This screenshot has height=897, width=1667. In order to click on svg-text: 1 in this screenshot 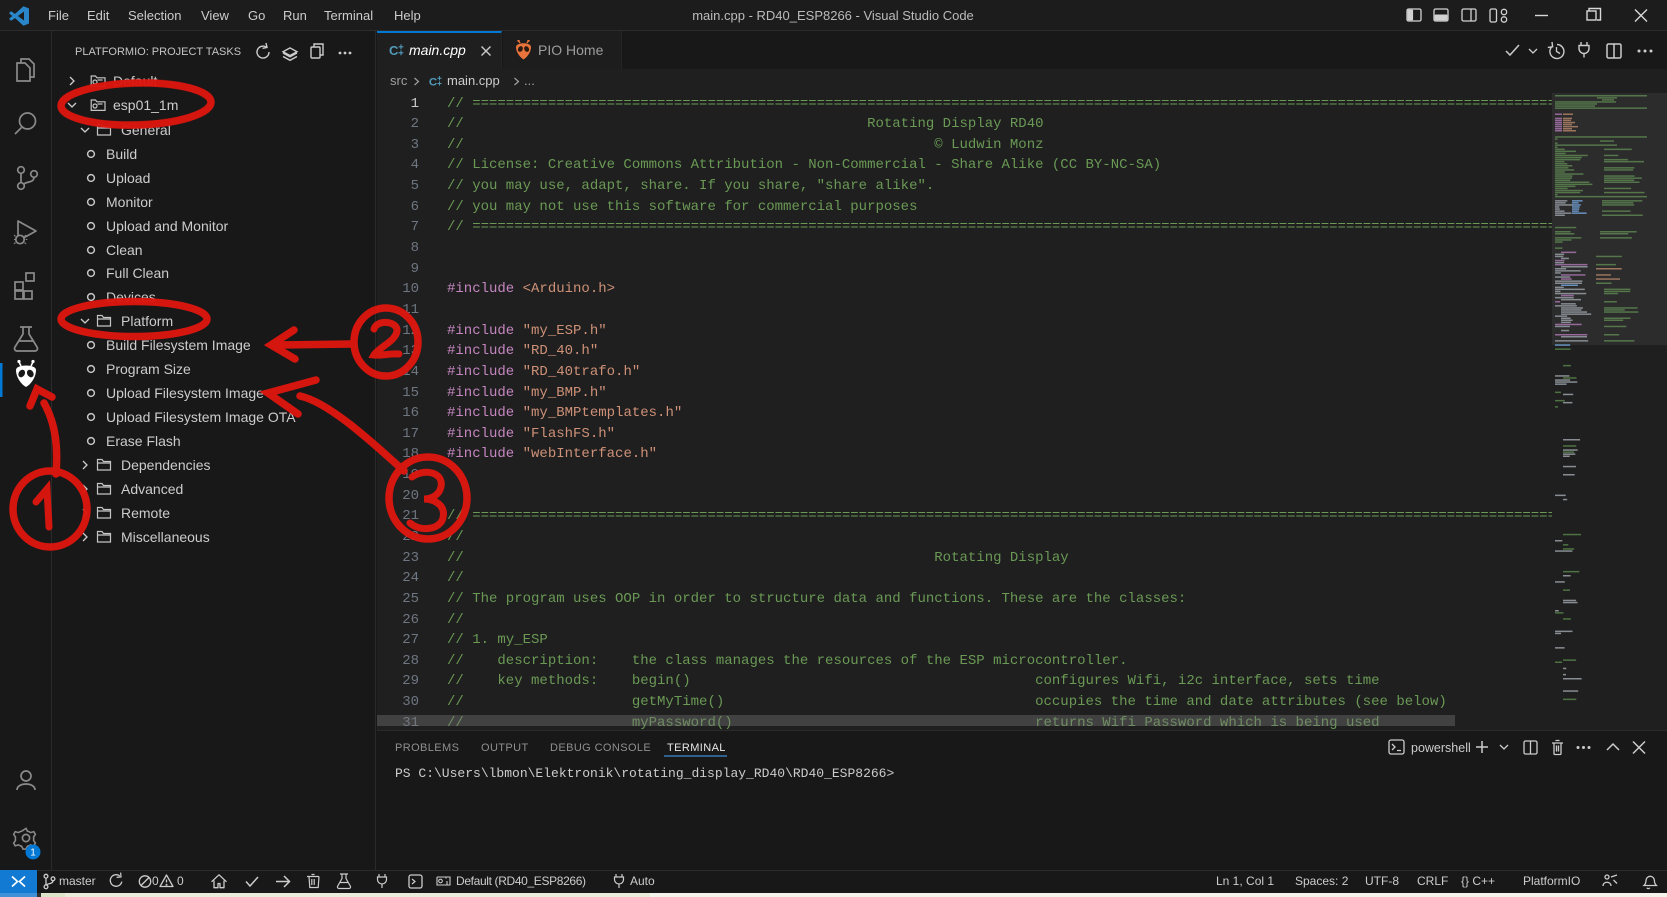, I will do `click(33, 853)`.